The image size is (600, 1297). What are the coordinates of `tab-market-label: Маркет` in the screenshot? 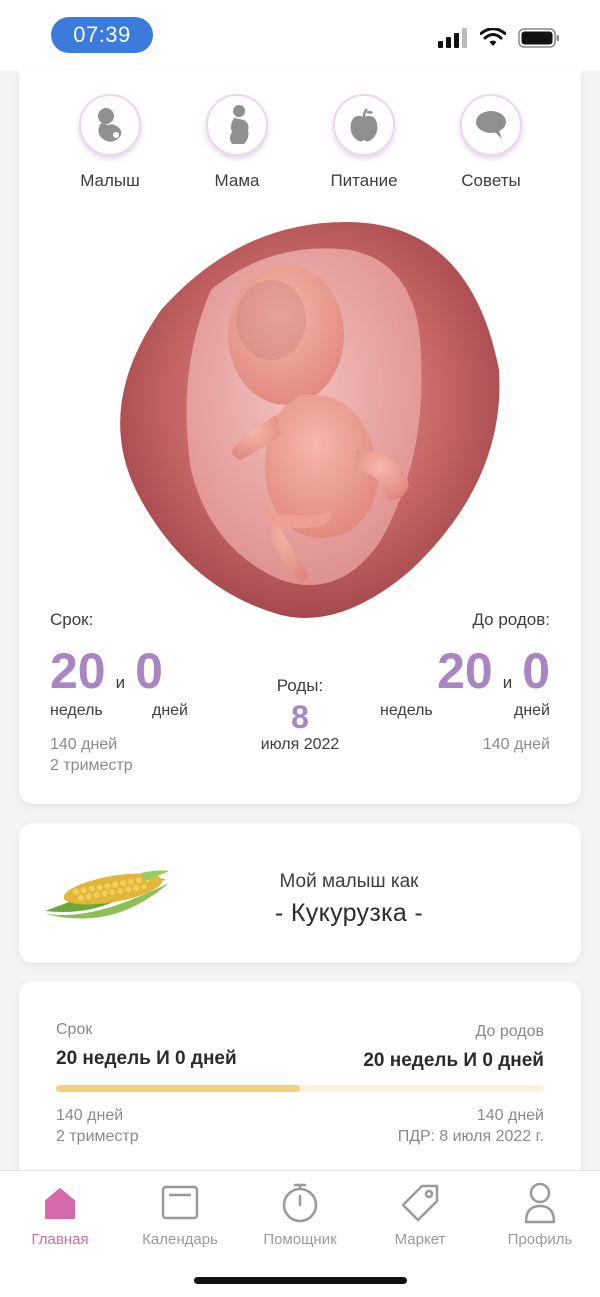 It's located at (420, 1239).